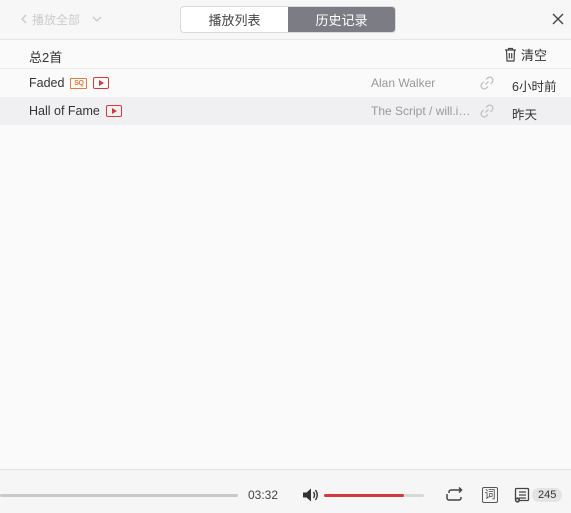  I want to click on tab-playlist: 播放列表, so click(234, 19).